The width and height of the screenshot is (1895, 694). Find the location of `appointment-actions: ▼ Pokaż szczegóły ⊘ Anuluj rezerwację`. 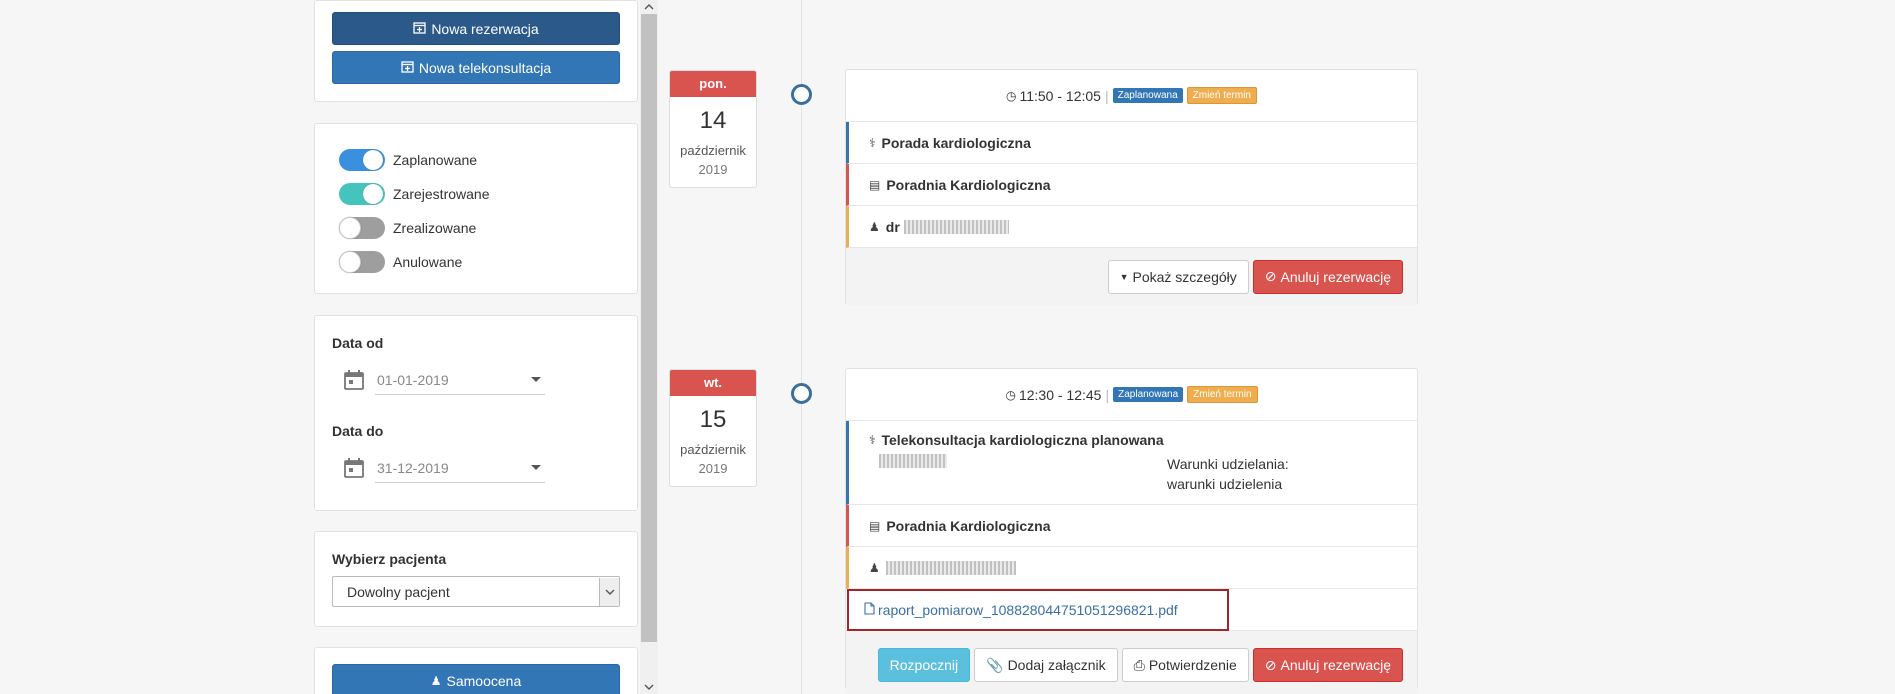

appointment-actions: ▼ Pokaż szczegóły ⊘ Anuluj rezerwację is located at coordinates (1131, 276).